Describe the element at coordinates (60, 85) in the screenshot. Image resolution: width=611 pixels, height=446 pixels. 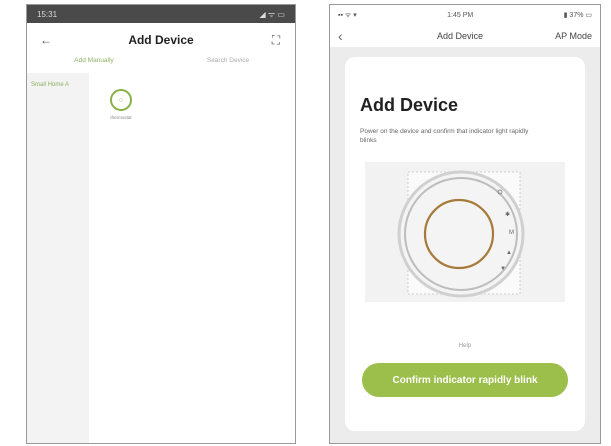
I see `category-item: Small Home A` at that location.